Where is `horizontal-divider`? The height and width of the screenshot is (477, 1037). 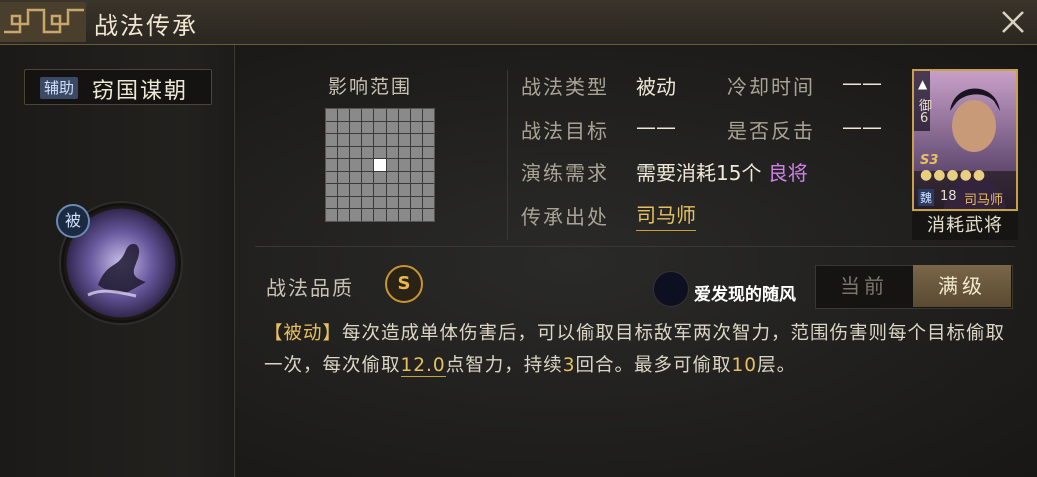 horizontal-divider is located at coordinates (635, 246).